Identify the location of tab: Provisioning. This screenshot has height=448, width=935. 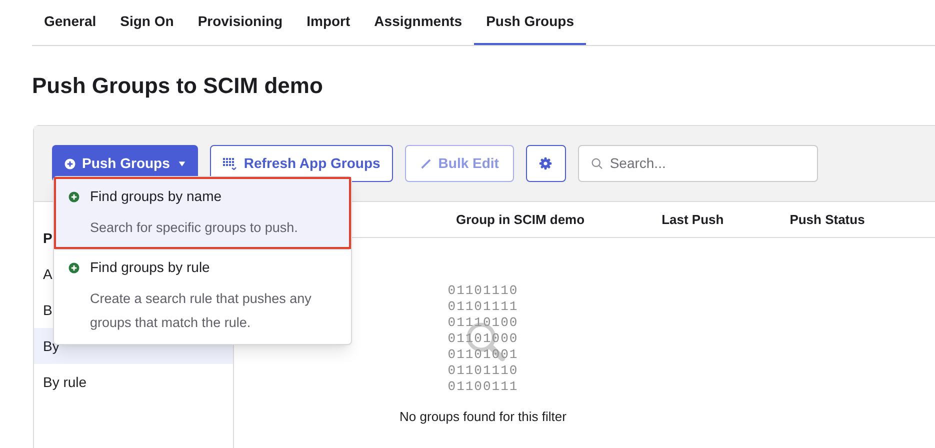
(240, 22).